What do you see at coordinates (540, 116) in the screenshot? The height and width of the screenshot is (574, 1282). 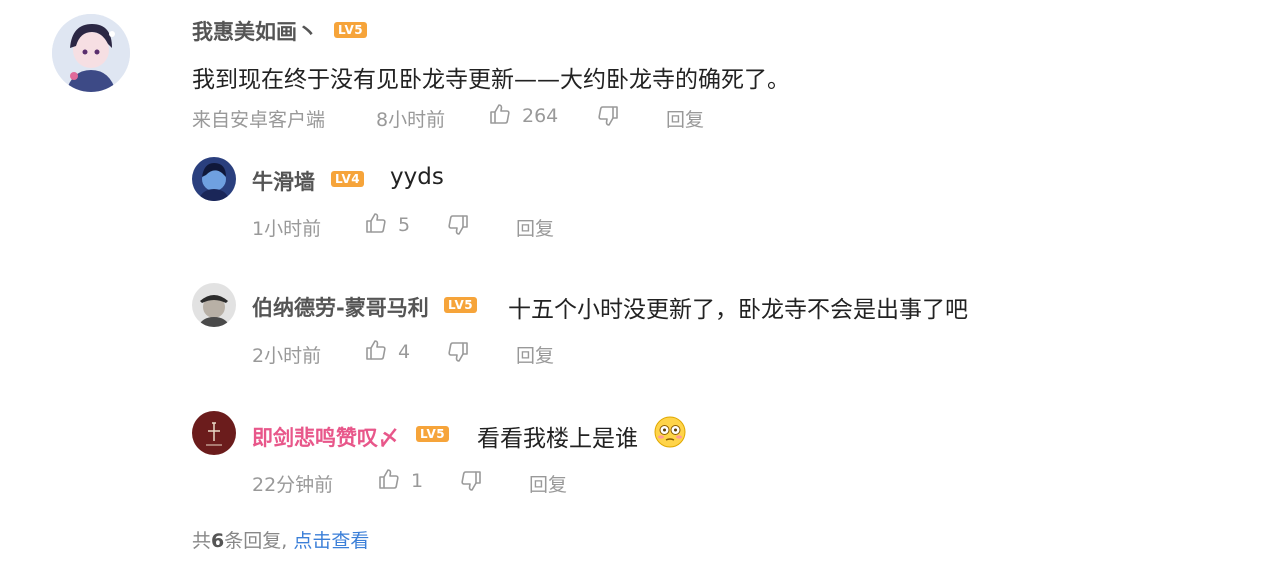 I see `like-count: 264` at bounding box center [540, 116].